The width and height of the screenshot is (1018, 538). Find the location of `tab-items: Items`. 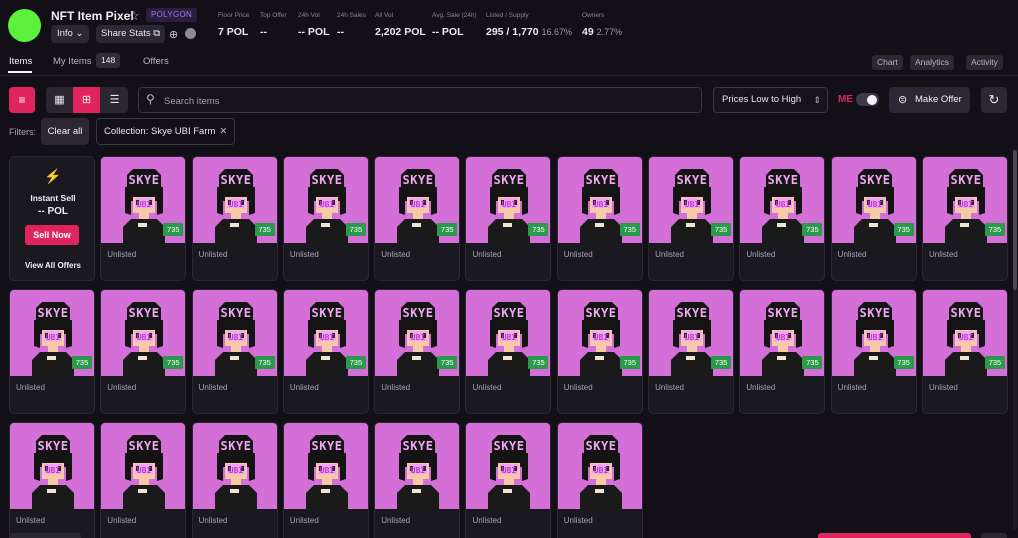

tab-items: Items is located at coordinates (20, 61).